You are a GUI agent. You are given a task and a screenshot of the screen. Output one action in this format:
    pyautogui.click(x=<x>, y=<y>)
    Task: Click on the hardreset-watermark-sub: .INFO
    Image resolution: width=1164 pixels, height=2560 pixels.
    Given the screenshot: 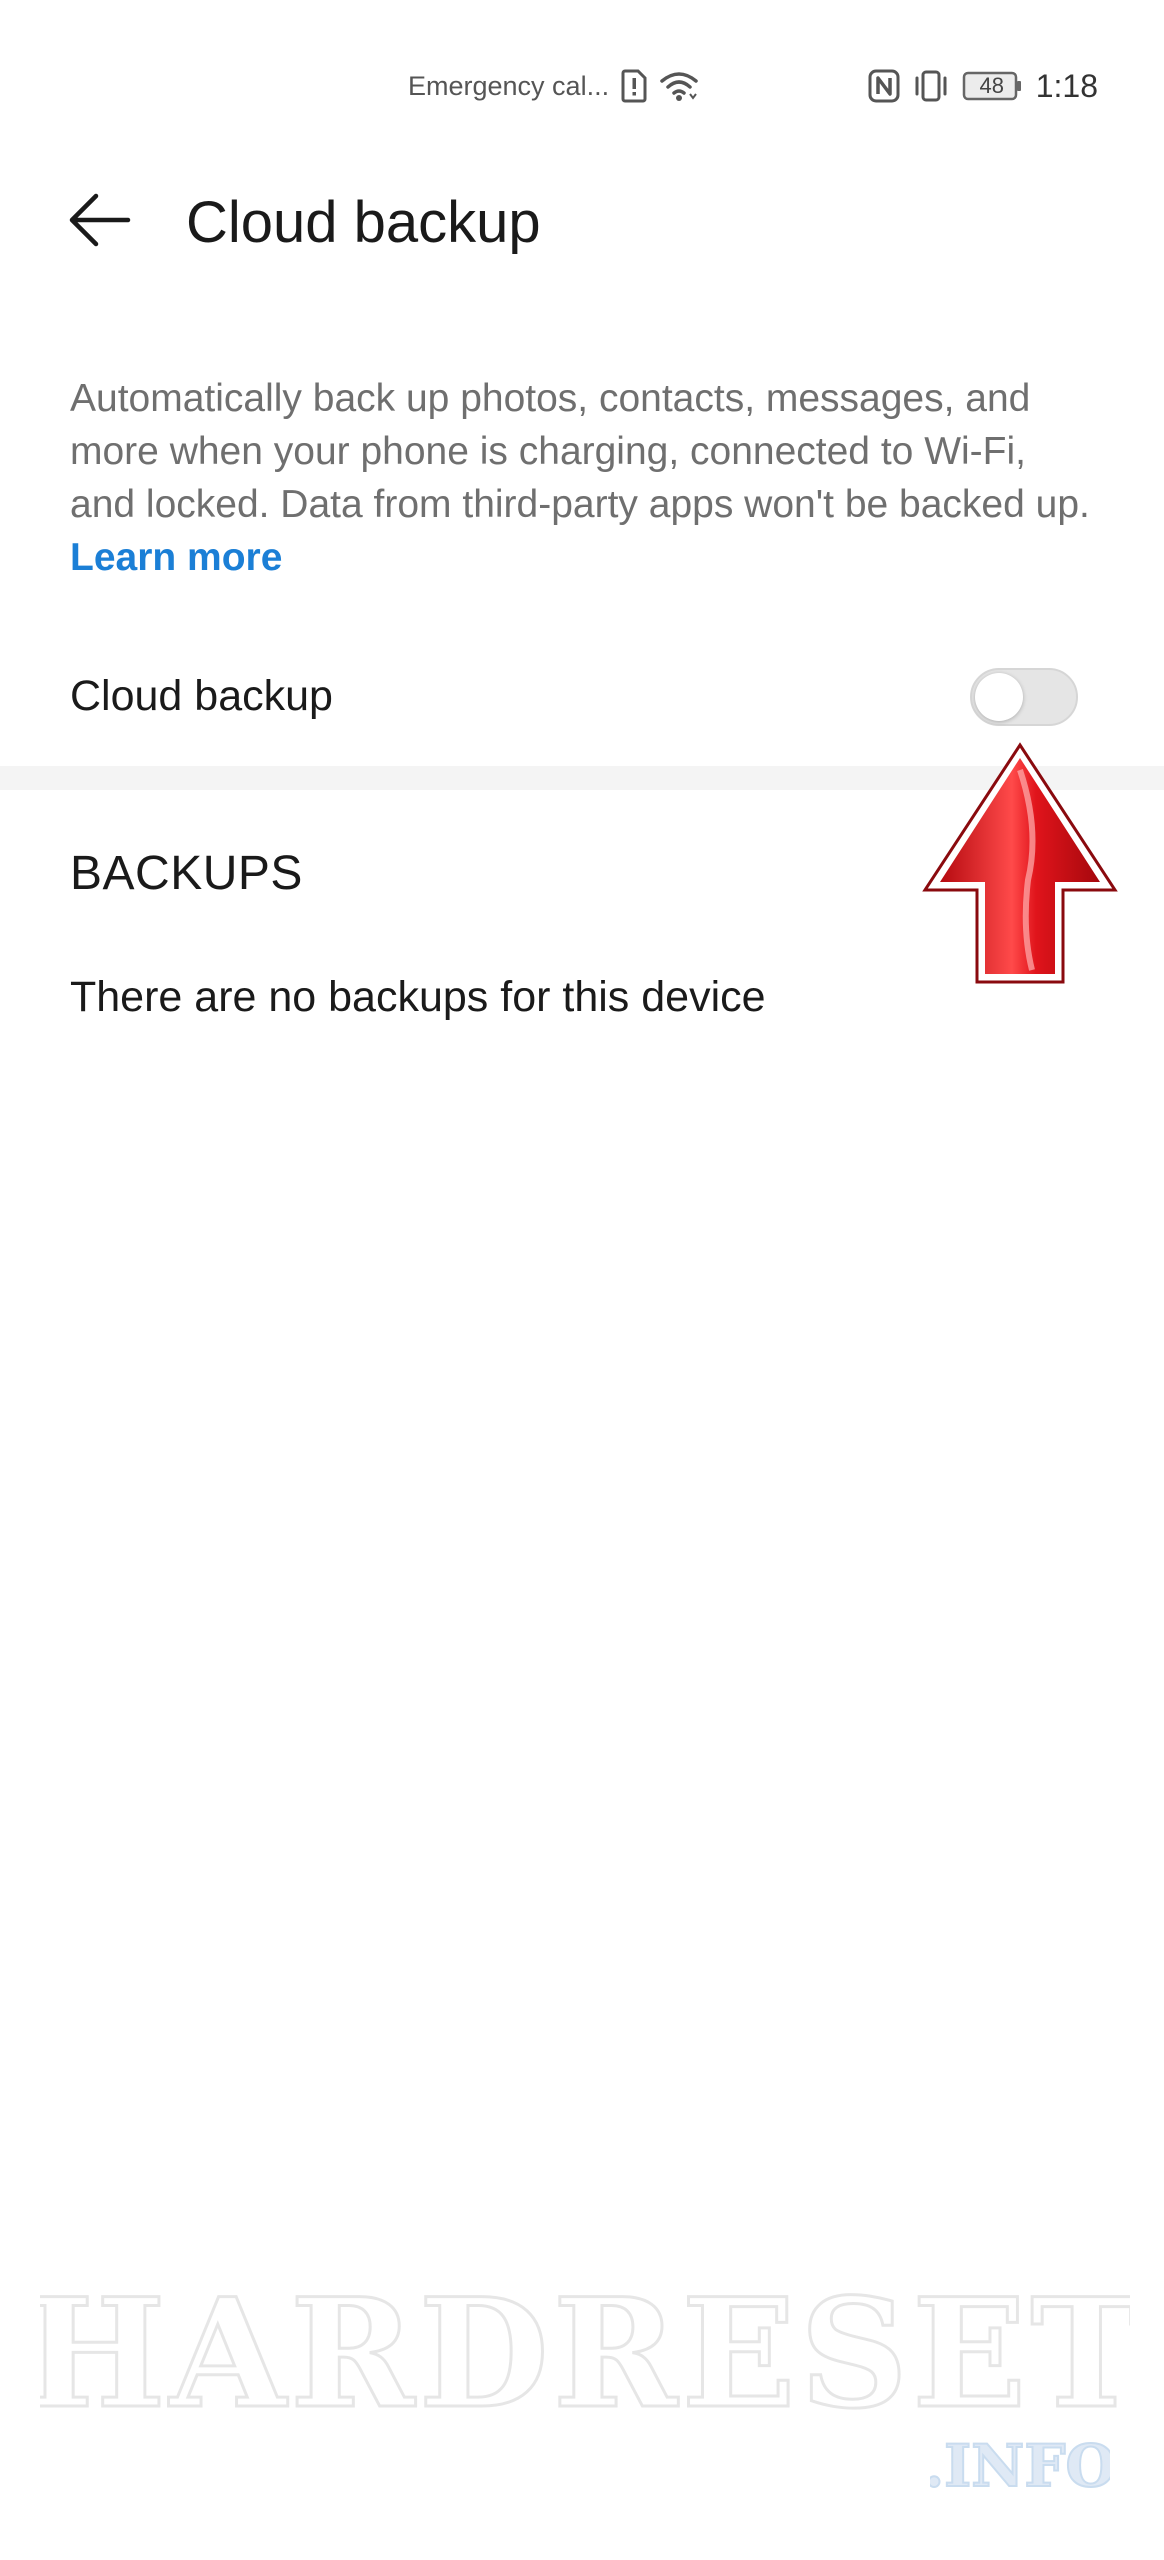 What is the action you would take?
    pyautogui.click(x=1020, y=2464)
    